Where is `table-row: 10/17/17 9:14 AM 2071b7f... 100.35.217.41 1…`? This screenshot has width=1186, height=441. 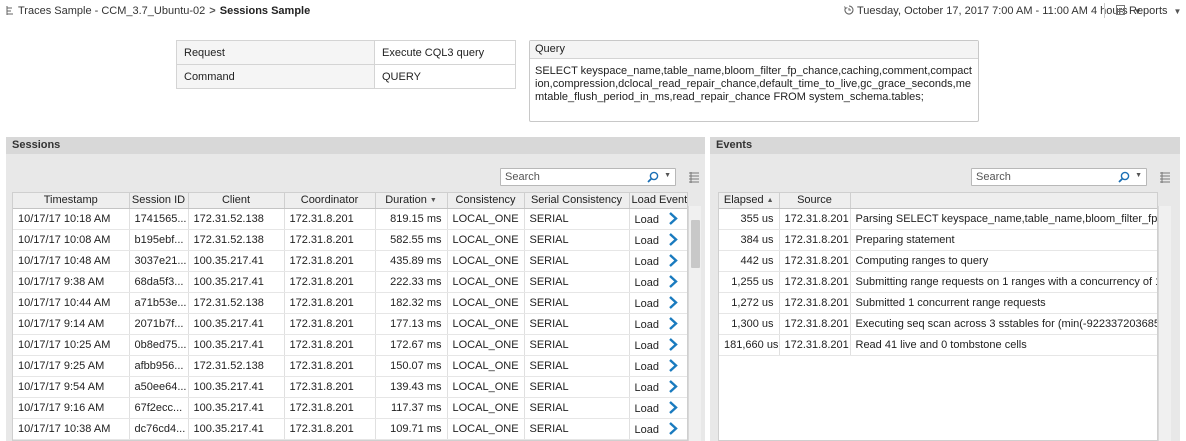
table-row: 10/17/17 9:14 AM 2071b7f... 100.35.217.41 1… is located at coordinates (350, 324).